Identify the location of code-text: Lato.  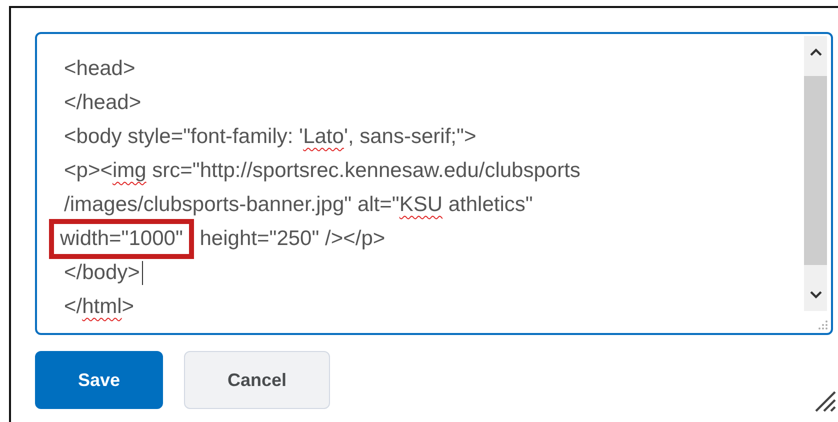
(323, 137).